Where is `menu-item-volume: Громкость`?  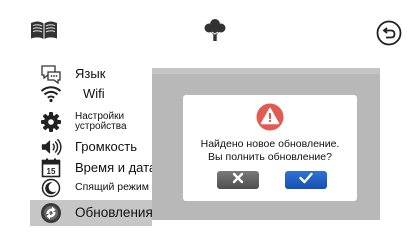
menu-item-volume: Громкость is located at coordinates (91, 147).